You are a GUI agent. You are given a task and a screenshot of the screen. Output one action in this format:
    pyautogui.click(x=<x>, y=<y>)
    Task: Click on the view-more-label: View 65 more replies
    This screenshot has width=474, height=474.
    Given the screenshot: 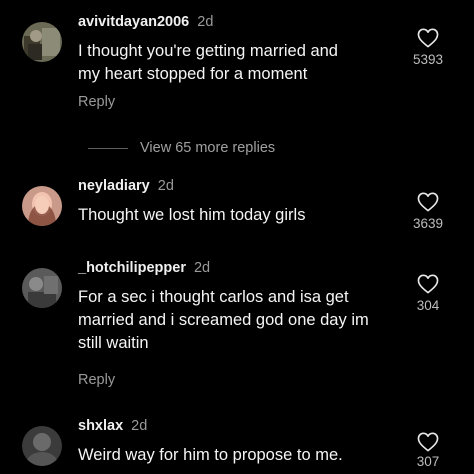 What is the action you would take?
    pyautogui.click(x=208, y=148)
    